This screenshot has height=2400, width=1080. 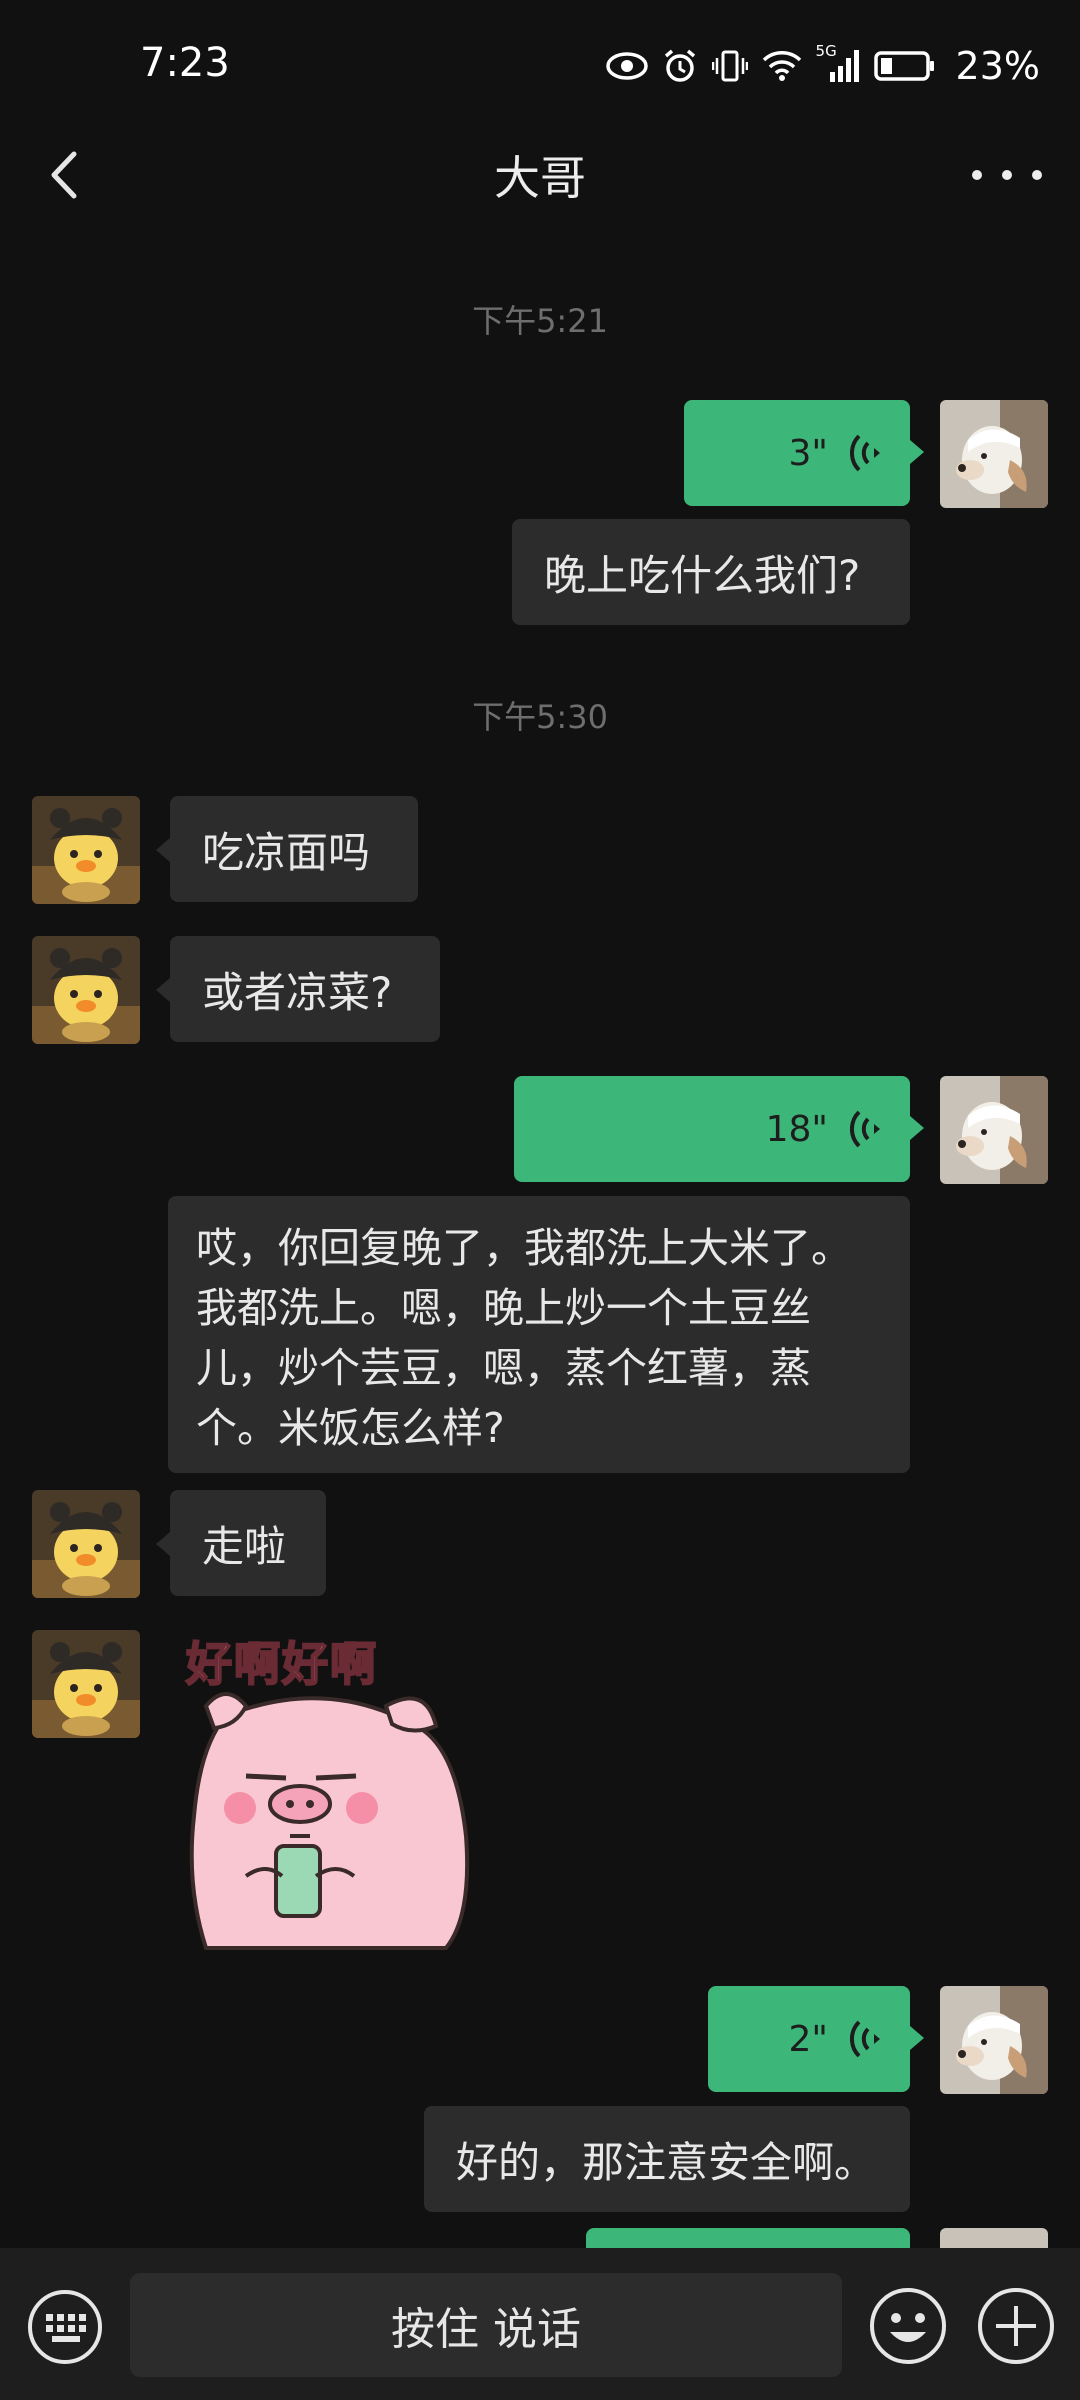 I want to click on wifi-icon, so click(x=781, y=66).